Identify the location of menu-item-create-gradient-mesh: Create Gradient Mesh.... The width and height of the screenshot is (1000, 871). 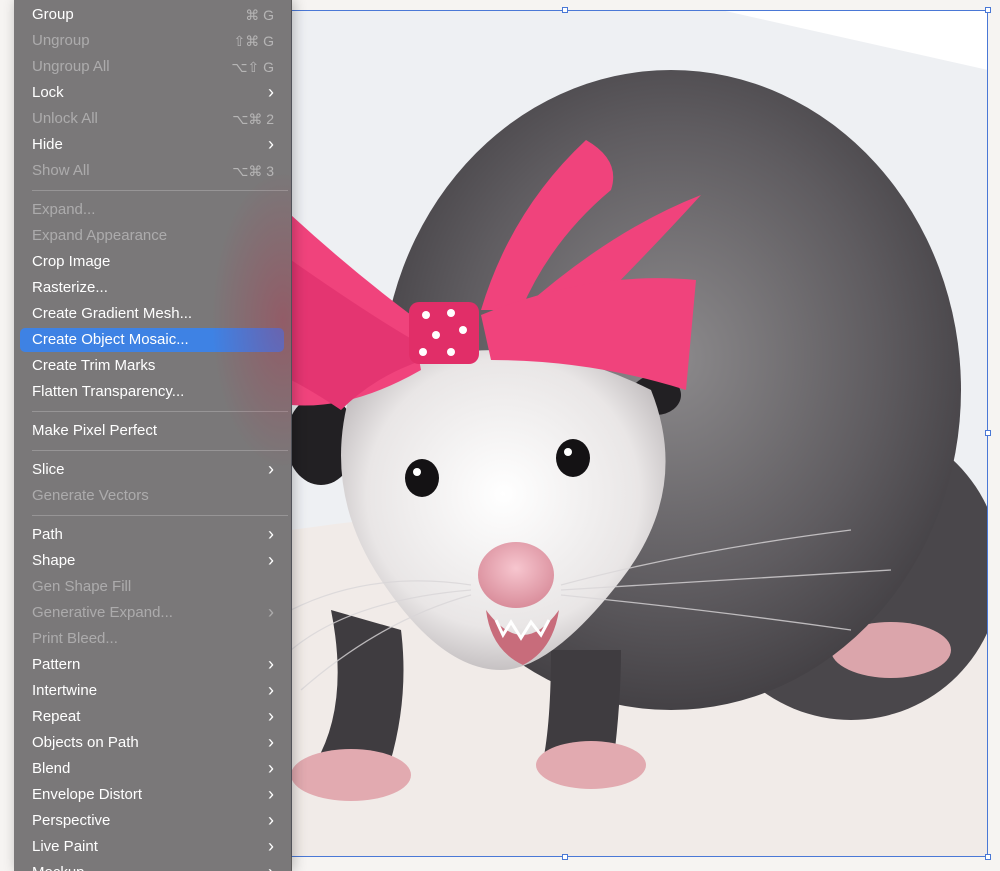
(152, 314).